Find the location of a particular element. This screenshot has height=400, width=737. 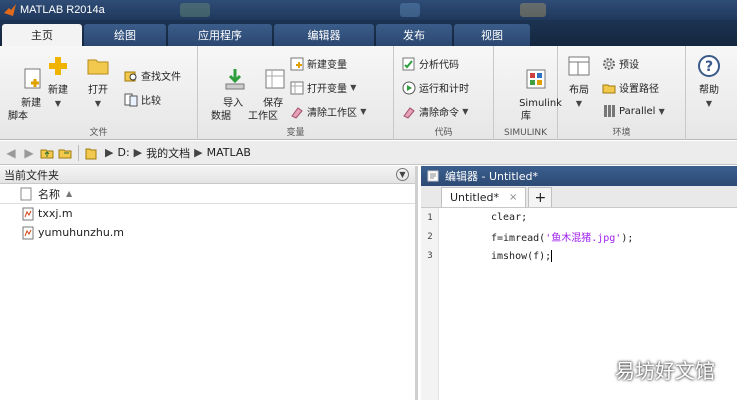

environment-group: 布局 ▼ 预设 设置路径 Parallel ▼ 环境 is located at coordinates (622, 93).